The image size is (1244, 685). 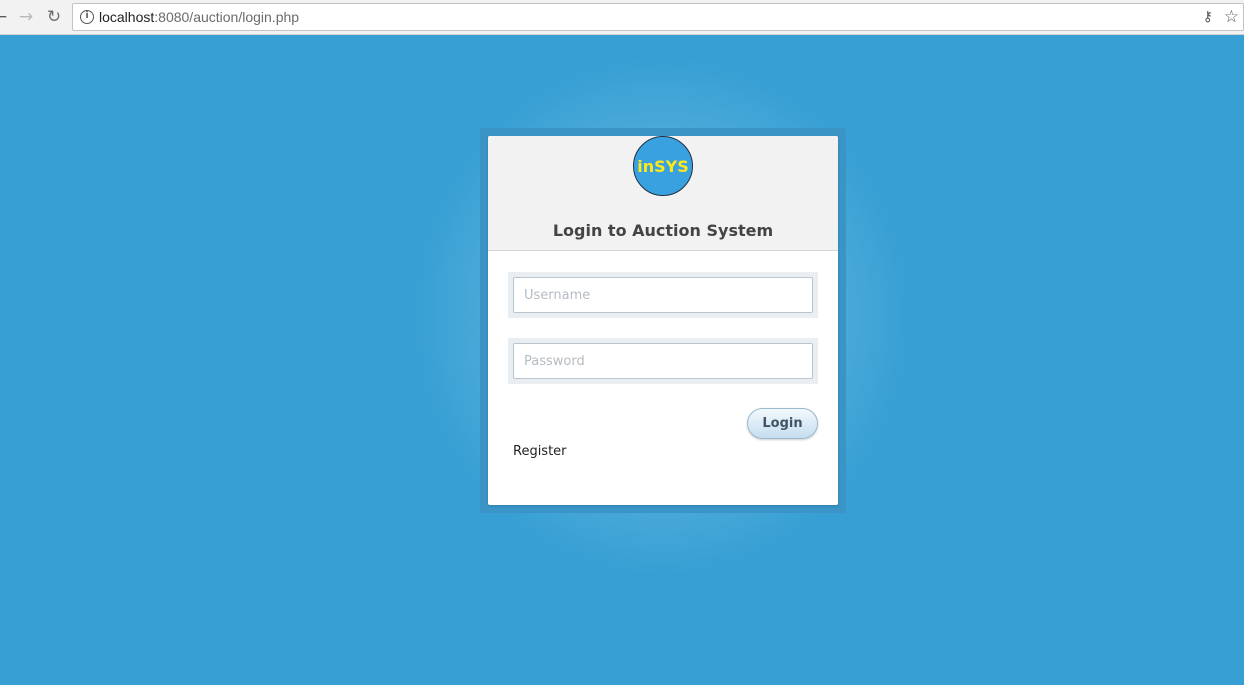 I want to click on username-input, so click(x=663, y=295).